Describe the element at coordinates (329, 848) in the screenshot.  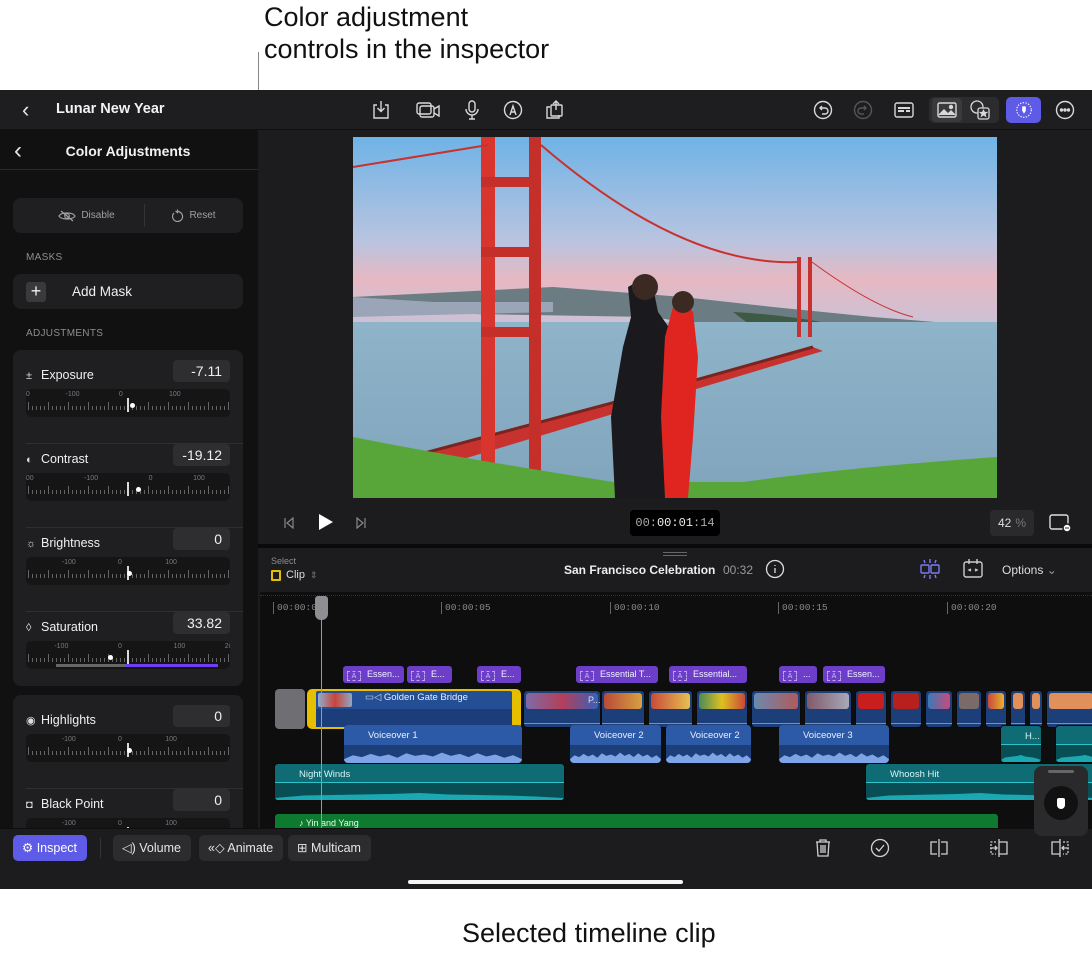
I see `multicam-button: ⊞ Multicam` at that location.